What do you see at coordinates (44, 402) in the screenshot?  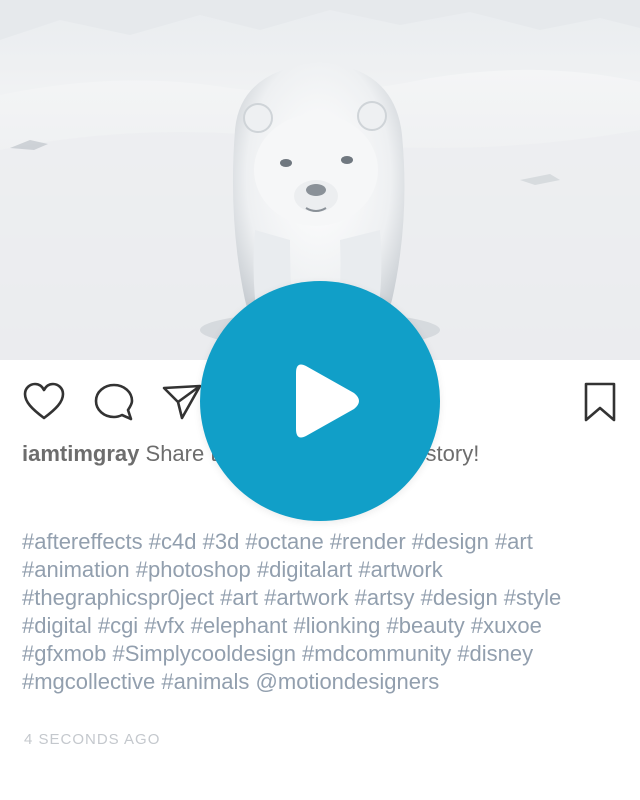 I see `heart-icon` at bounding box center [44, 402].